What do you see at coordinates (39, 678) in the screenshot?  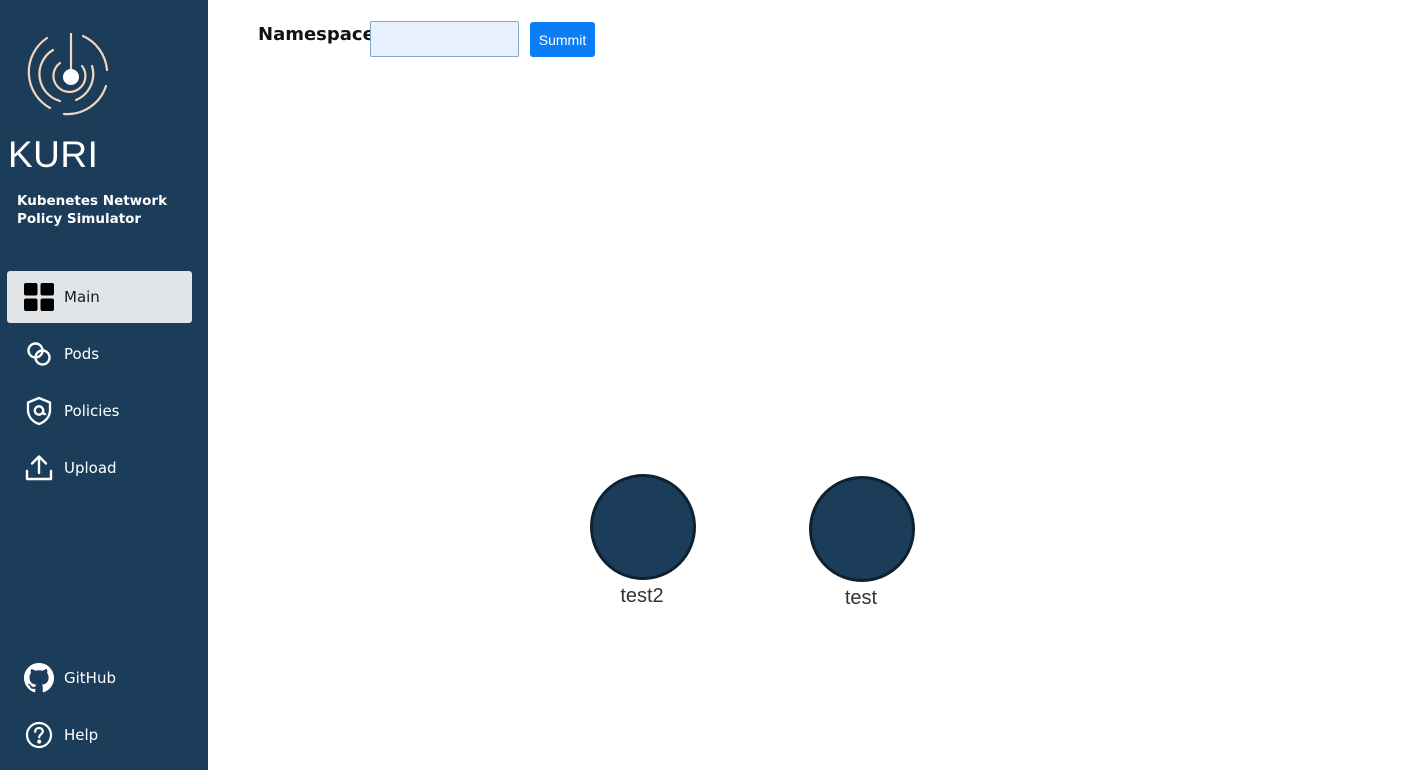 I see `github-icon` at bounding box center [39, 678].